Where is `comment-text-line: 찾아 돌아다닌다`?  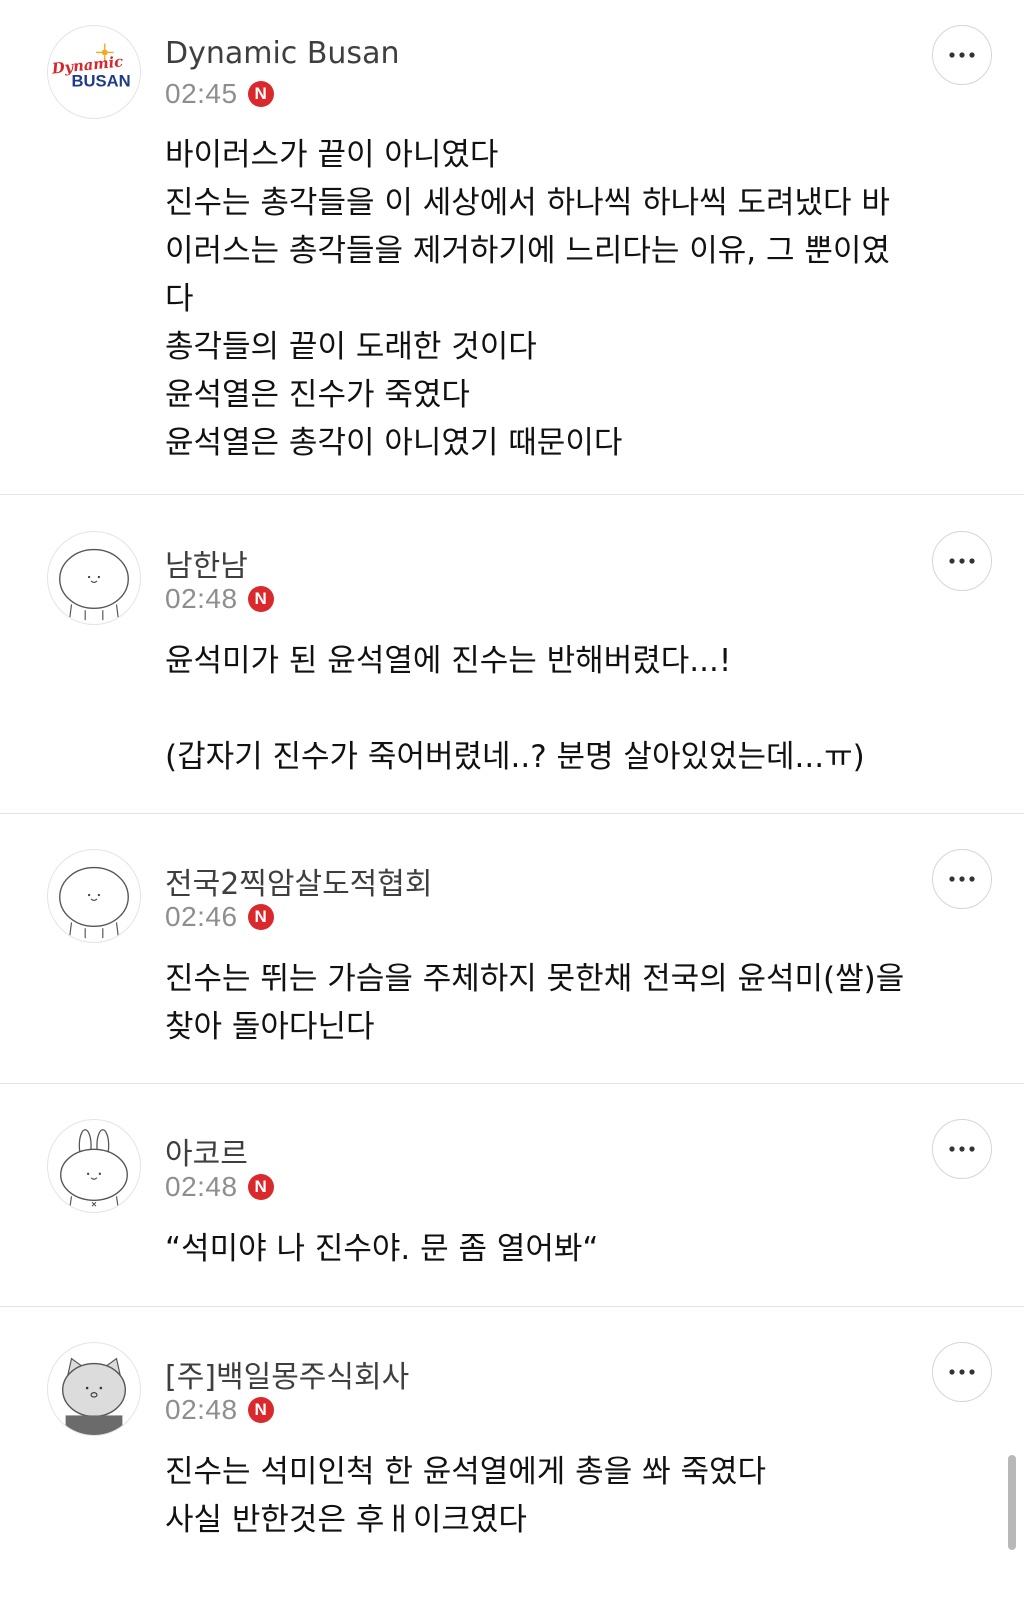
comment-text-line: 찾아 돌아다닌다 is located at coordinates (270, 1027).